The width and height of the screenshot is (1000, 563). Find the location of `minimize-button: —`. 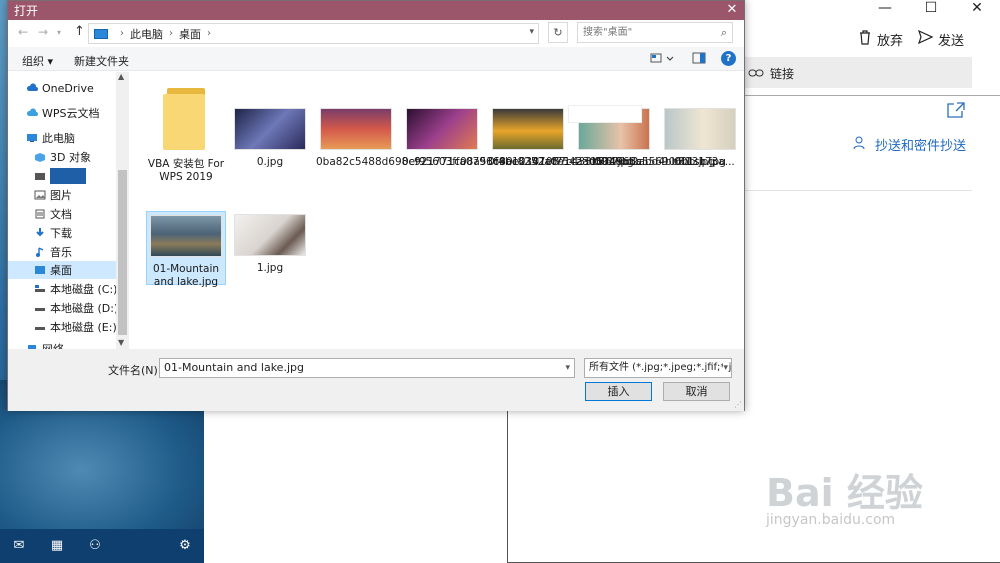

minimize-button: — is located at coordinates (885, 11).